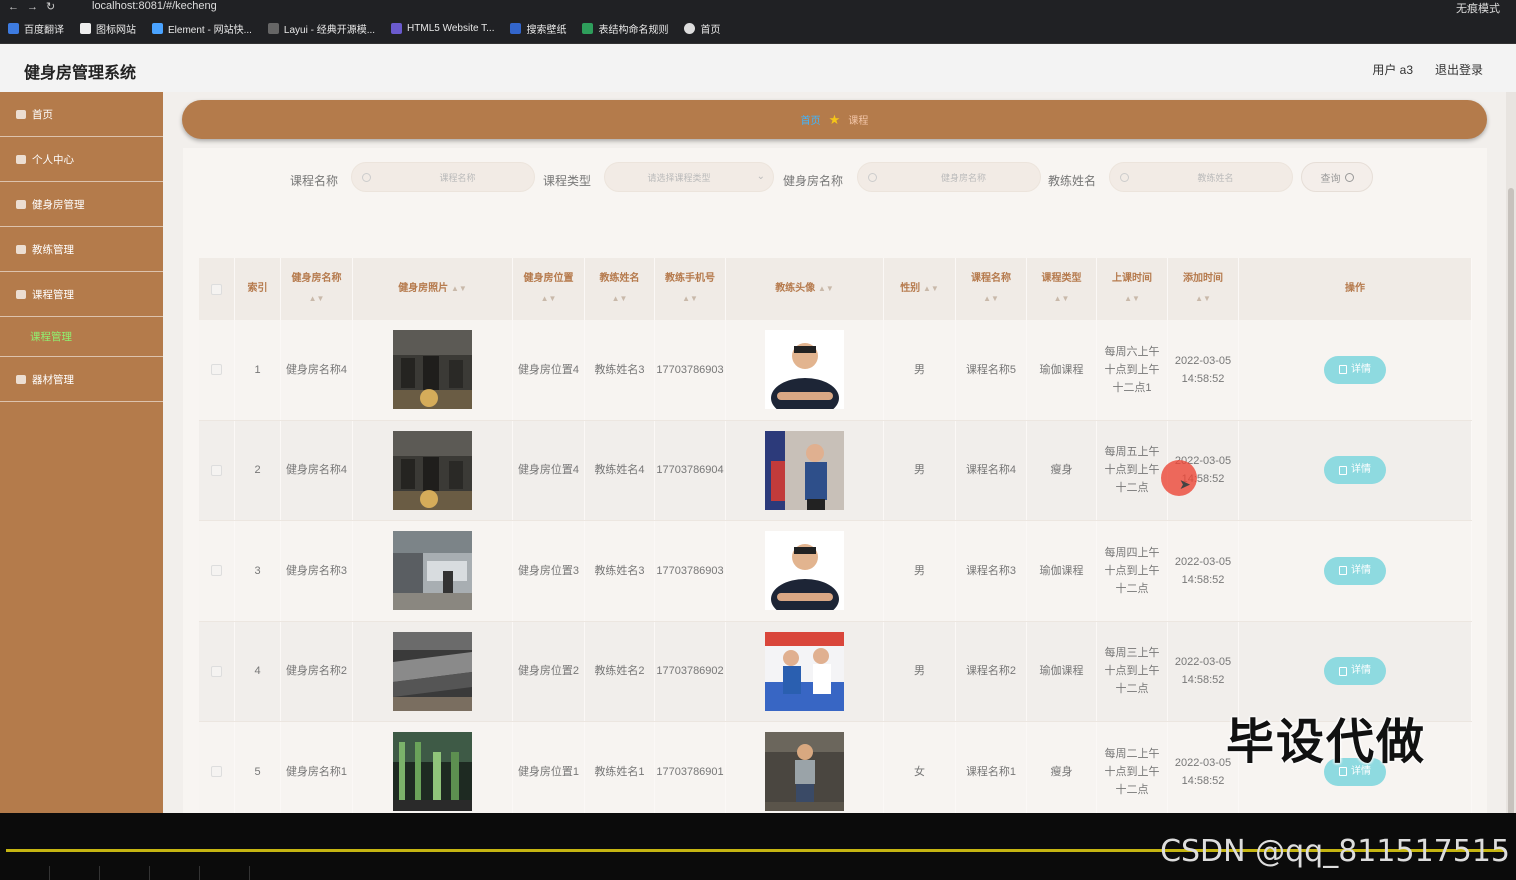 This screenshot has width=1516, height=880. I want to click on cell-course-name: 课程名称1, so click(991, 772).